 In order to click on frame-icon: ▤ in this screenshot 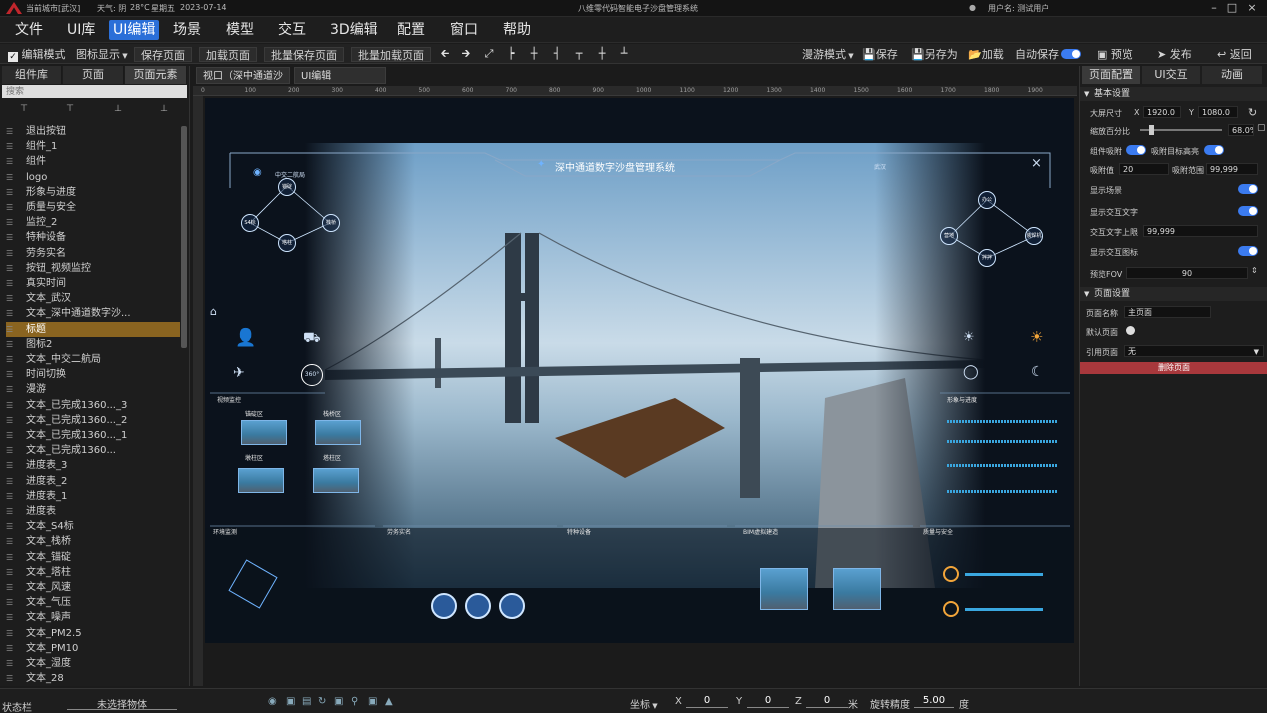, I will do `click(306, 701)`.